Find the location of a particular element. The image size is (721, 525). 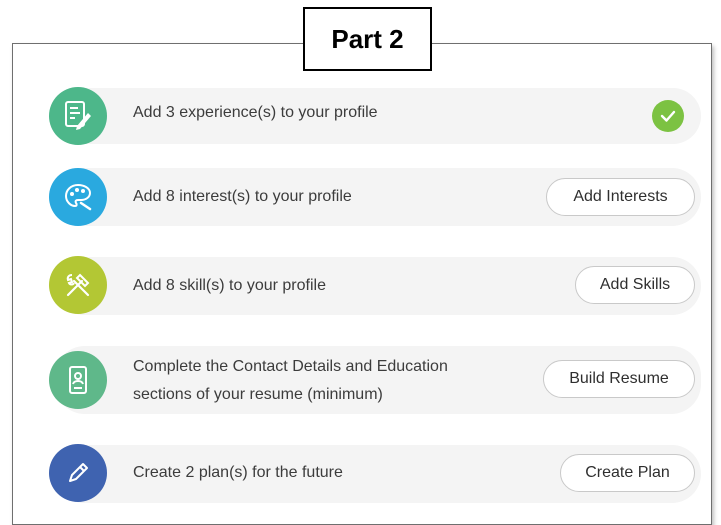

task-text-interests: Add 8 interest(s) to your profile is located at coordinates (242, 196).